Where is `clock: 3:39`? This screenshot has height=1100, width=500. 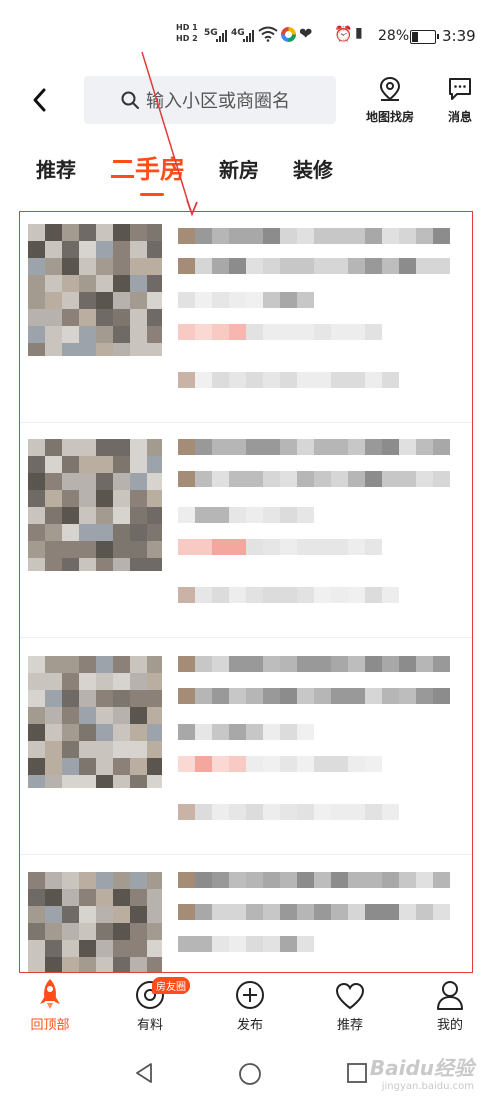
clock: 3:39 is located at coordinates (459, 36).